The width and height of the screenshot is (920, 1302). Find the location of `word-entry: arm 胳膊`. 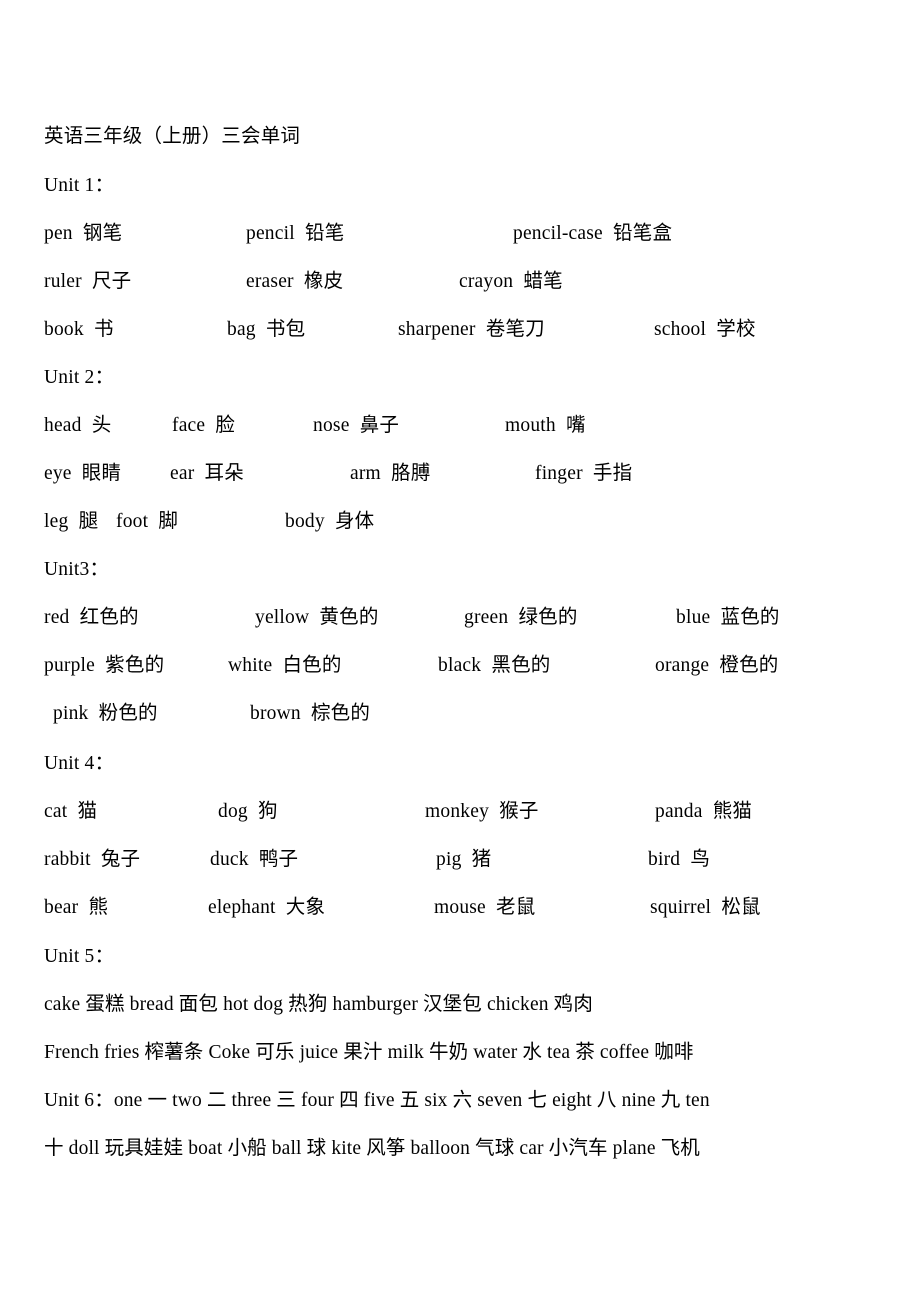

word-entry: arm 胳膊 is located at coordinates (390, 473).